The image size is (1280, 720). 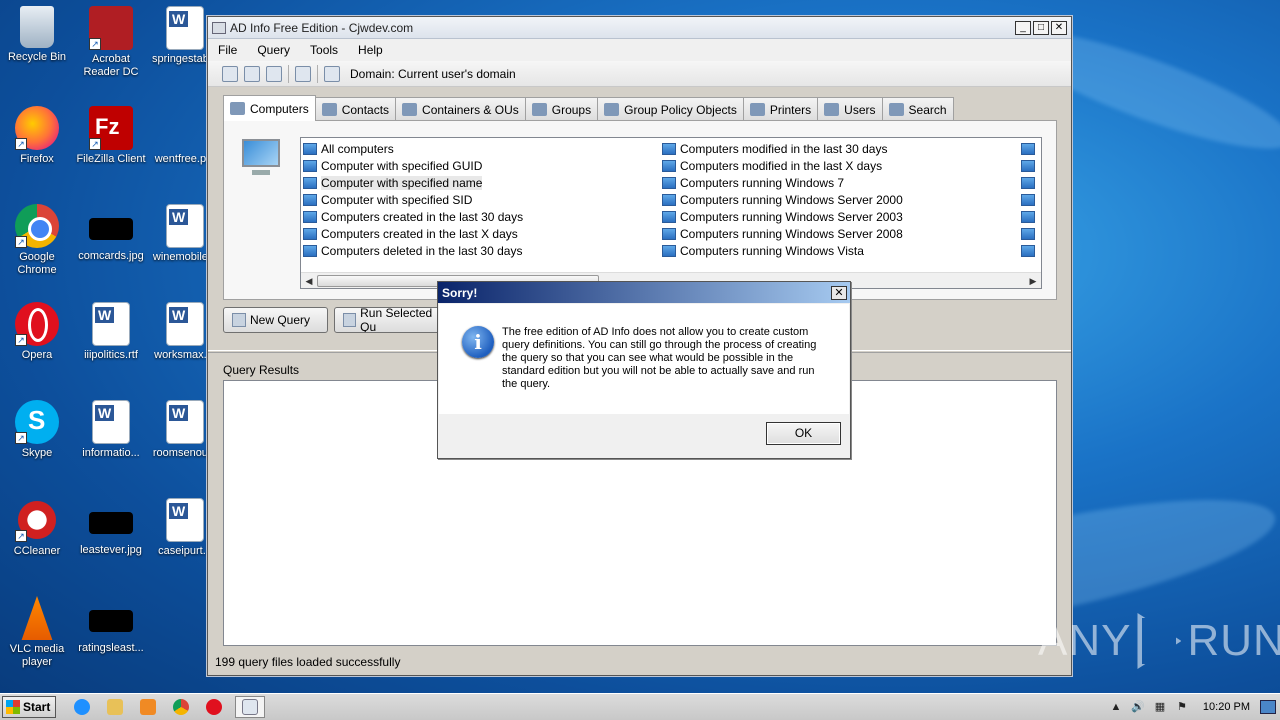 I want to click on list-item-label: Computers running Windows Server 2008, so click(x=791, y=233).